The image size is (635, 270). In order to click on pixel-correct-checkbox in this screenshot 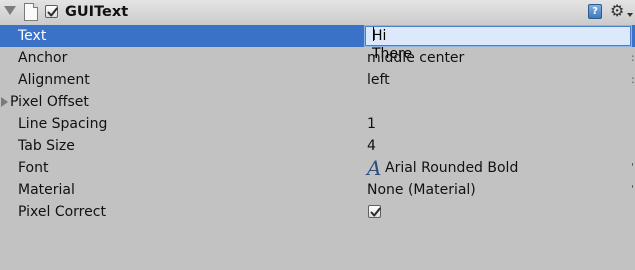, I will do `click(374, 211)`.